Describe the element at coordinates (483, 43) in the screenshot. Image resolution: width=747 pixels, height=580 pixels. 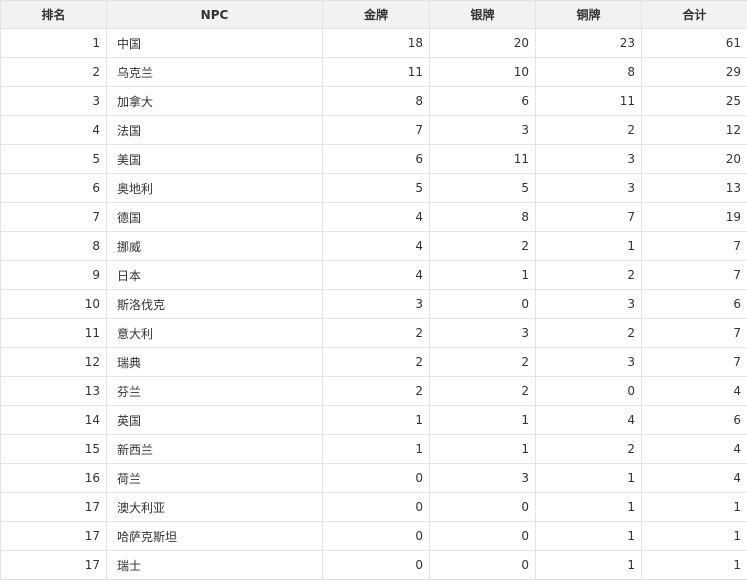
I see `cell-silver: 20` at that location.